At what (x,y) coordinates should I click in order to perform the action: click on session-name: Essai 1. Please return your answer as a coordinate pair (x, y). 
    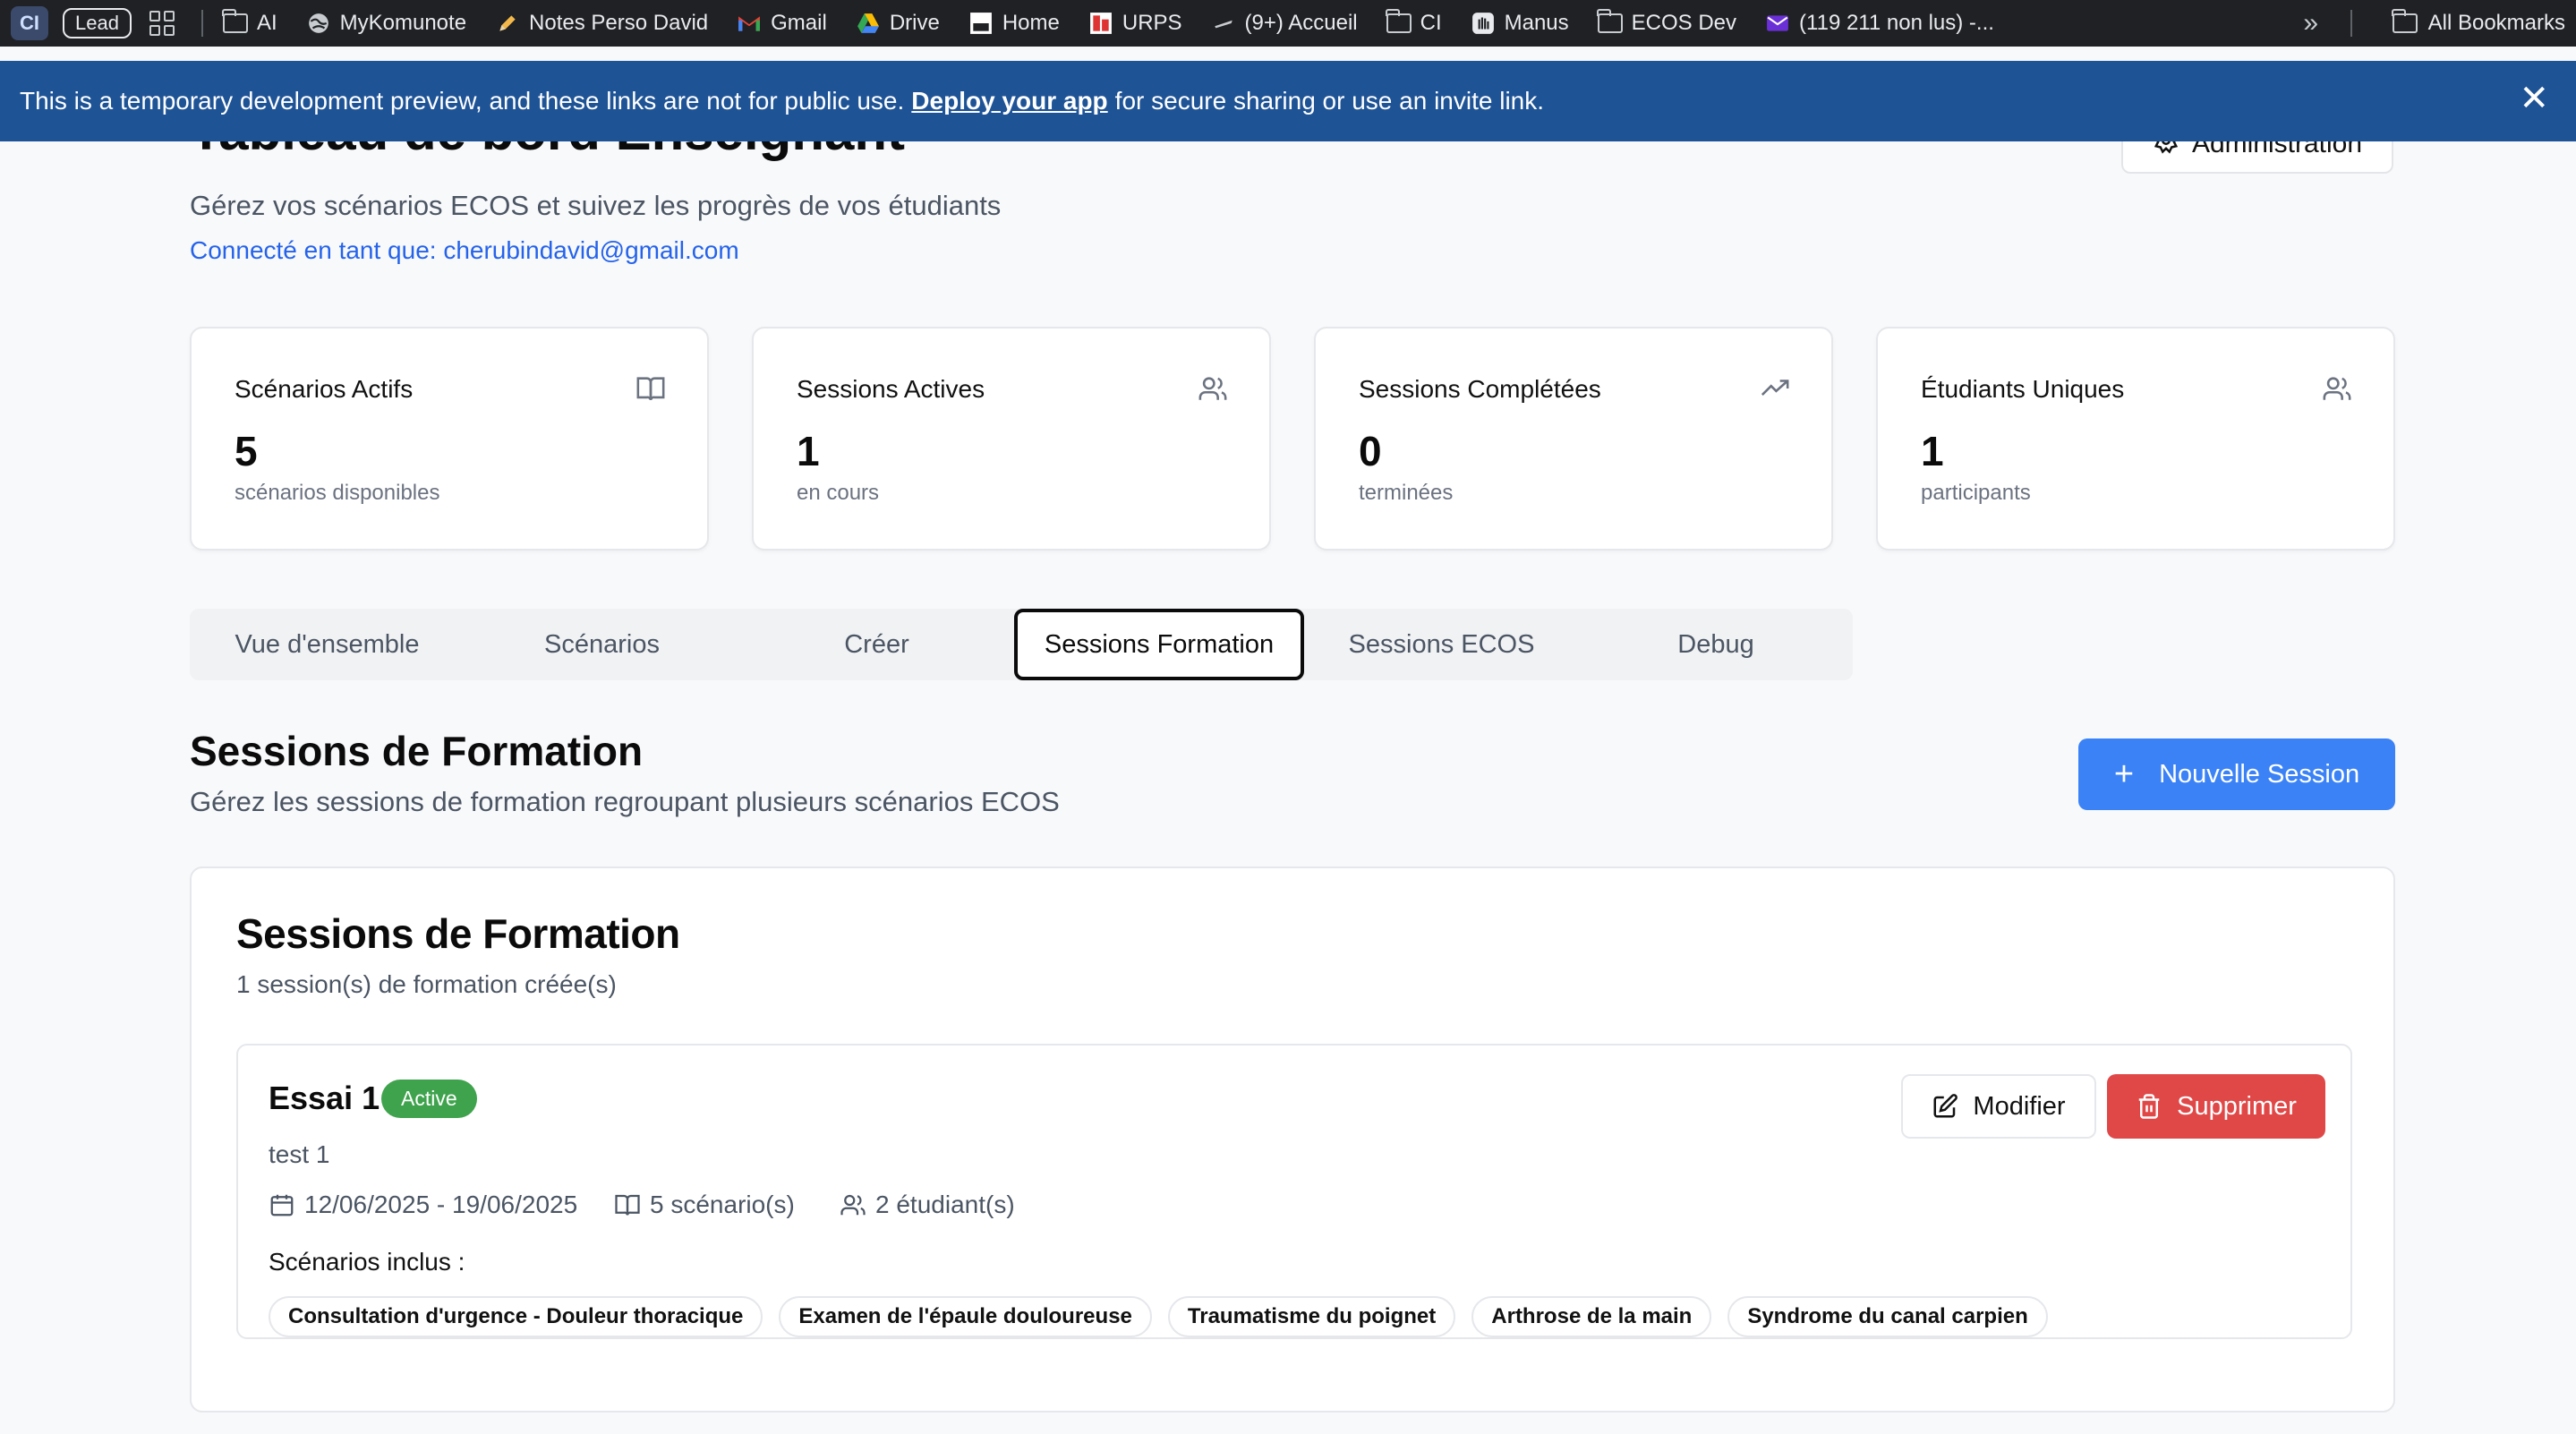
    Looking at the image, I should click on (324, 1098).